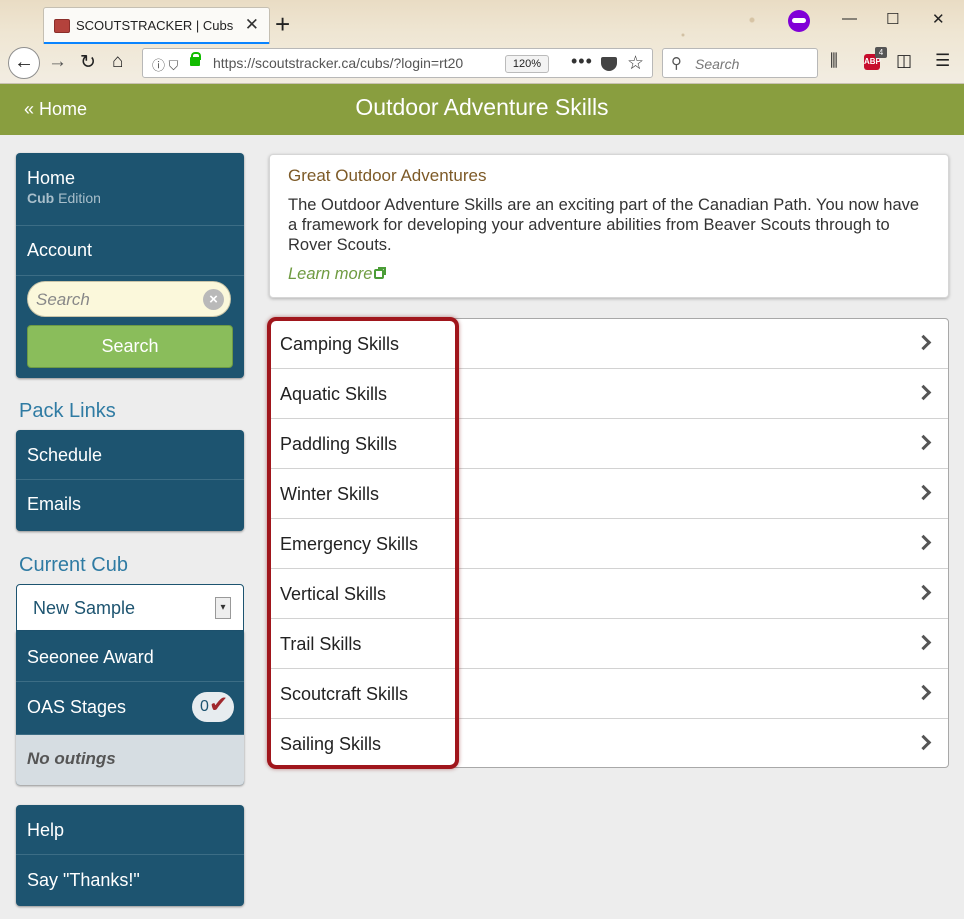  What do you see at coordinates (799, 21) in the screenshot?
I see `private-browsing-icon` at bounding box center [799, 21].